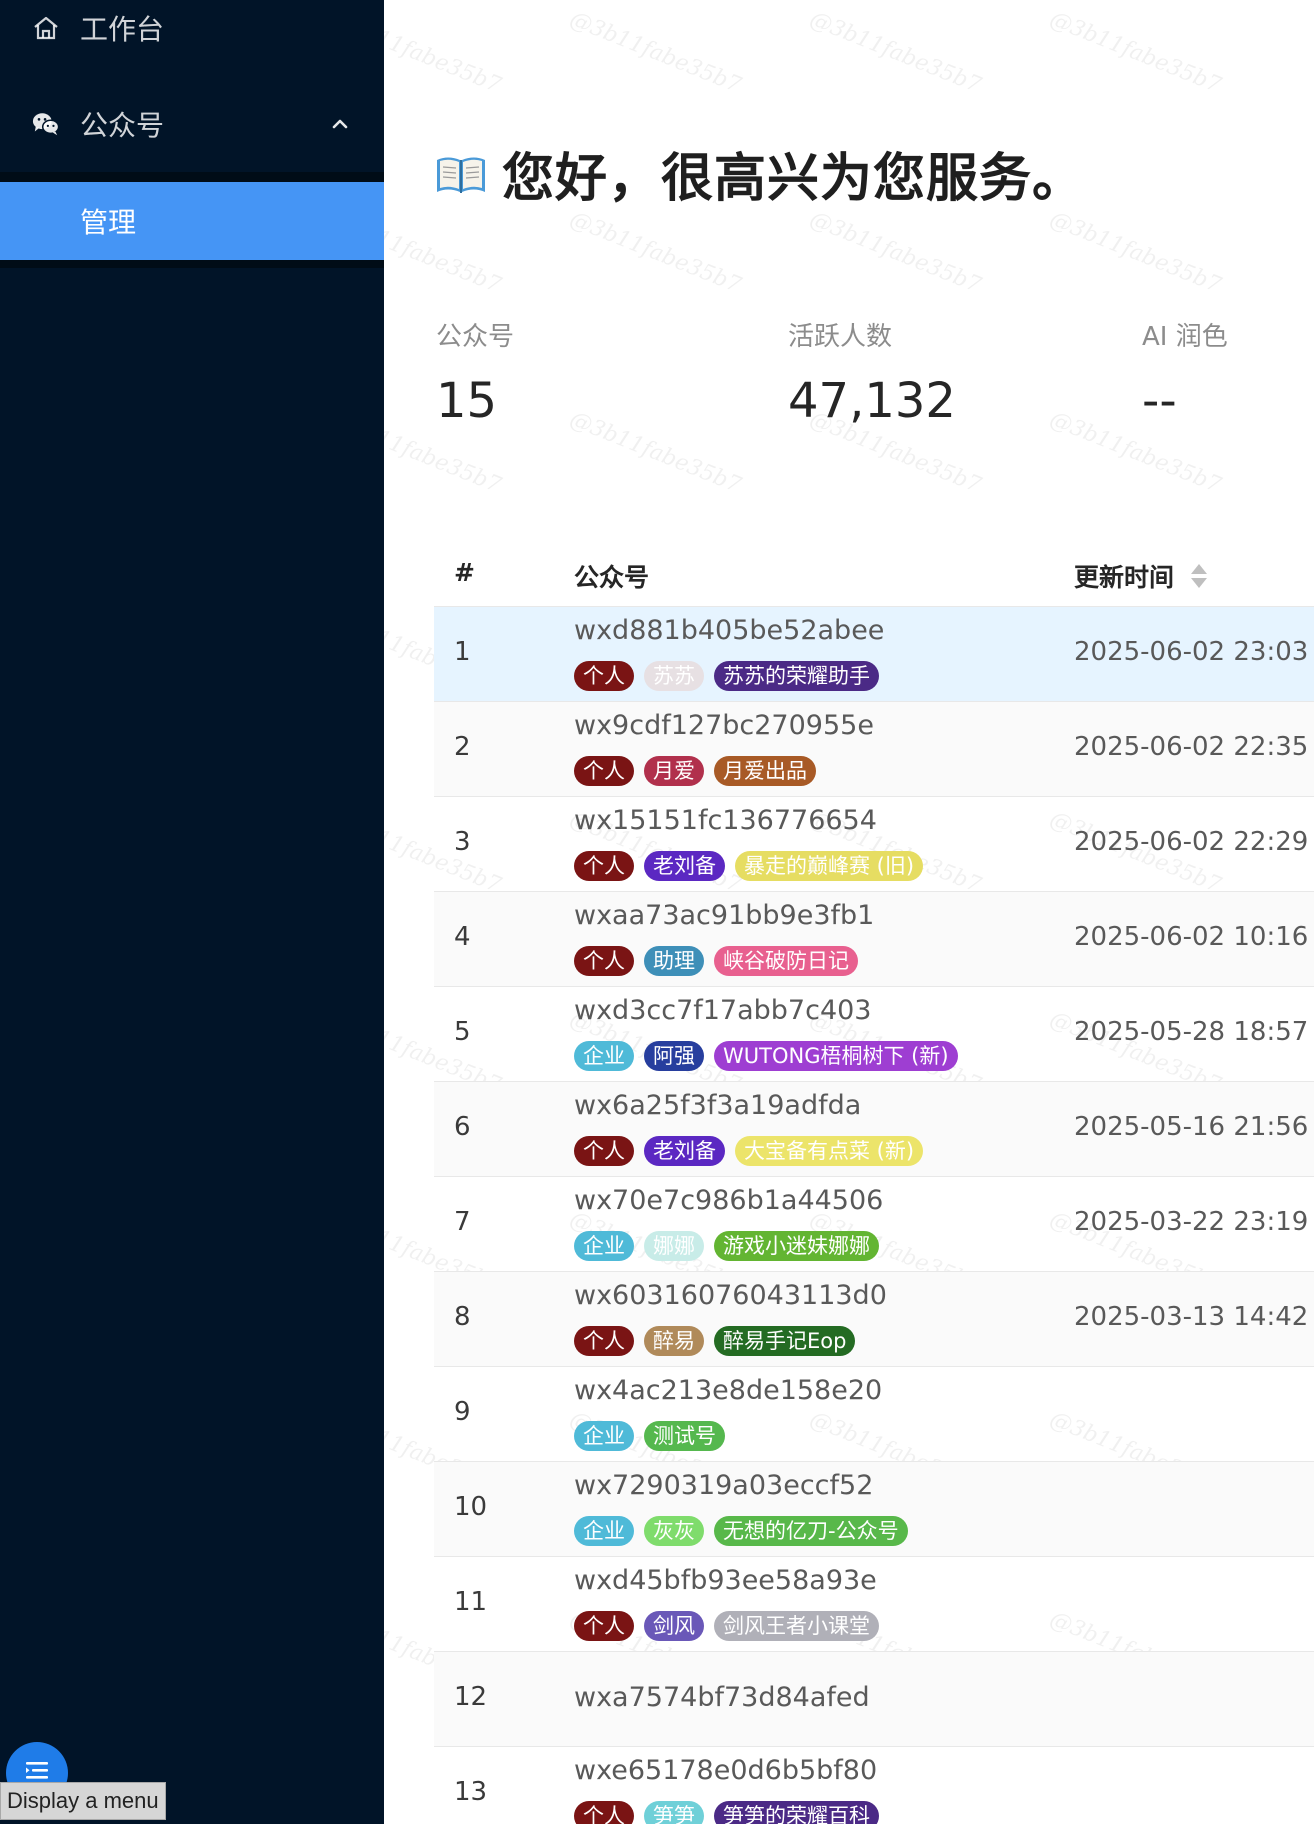 The image size is (1314, 1824). I want to click on account-id: wx15151fc136776654, so click(725, 820).